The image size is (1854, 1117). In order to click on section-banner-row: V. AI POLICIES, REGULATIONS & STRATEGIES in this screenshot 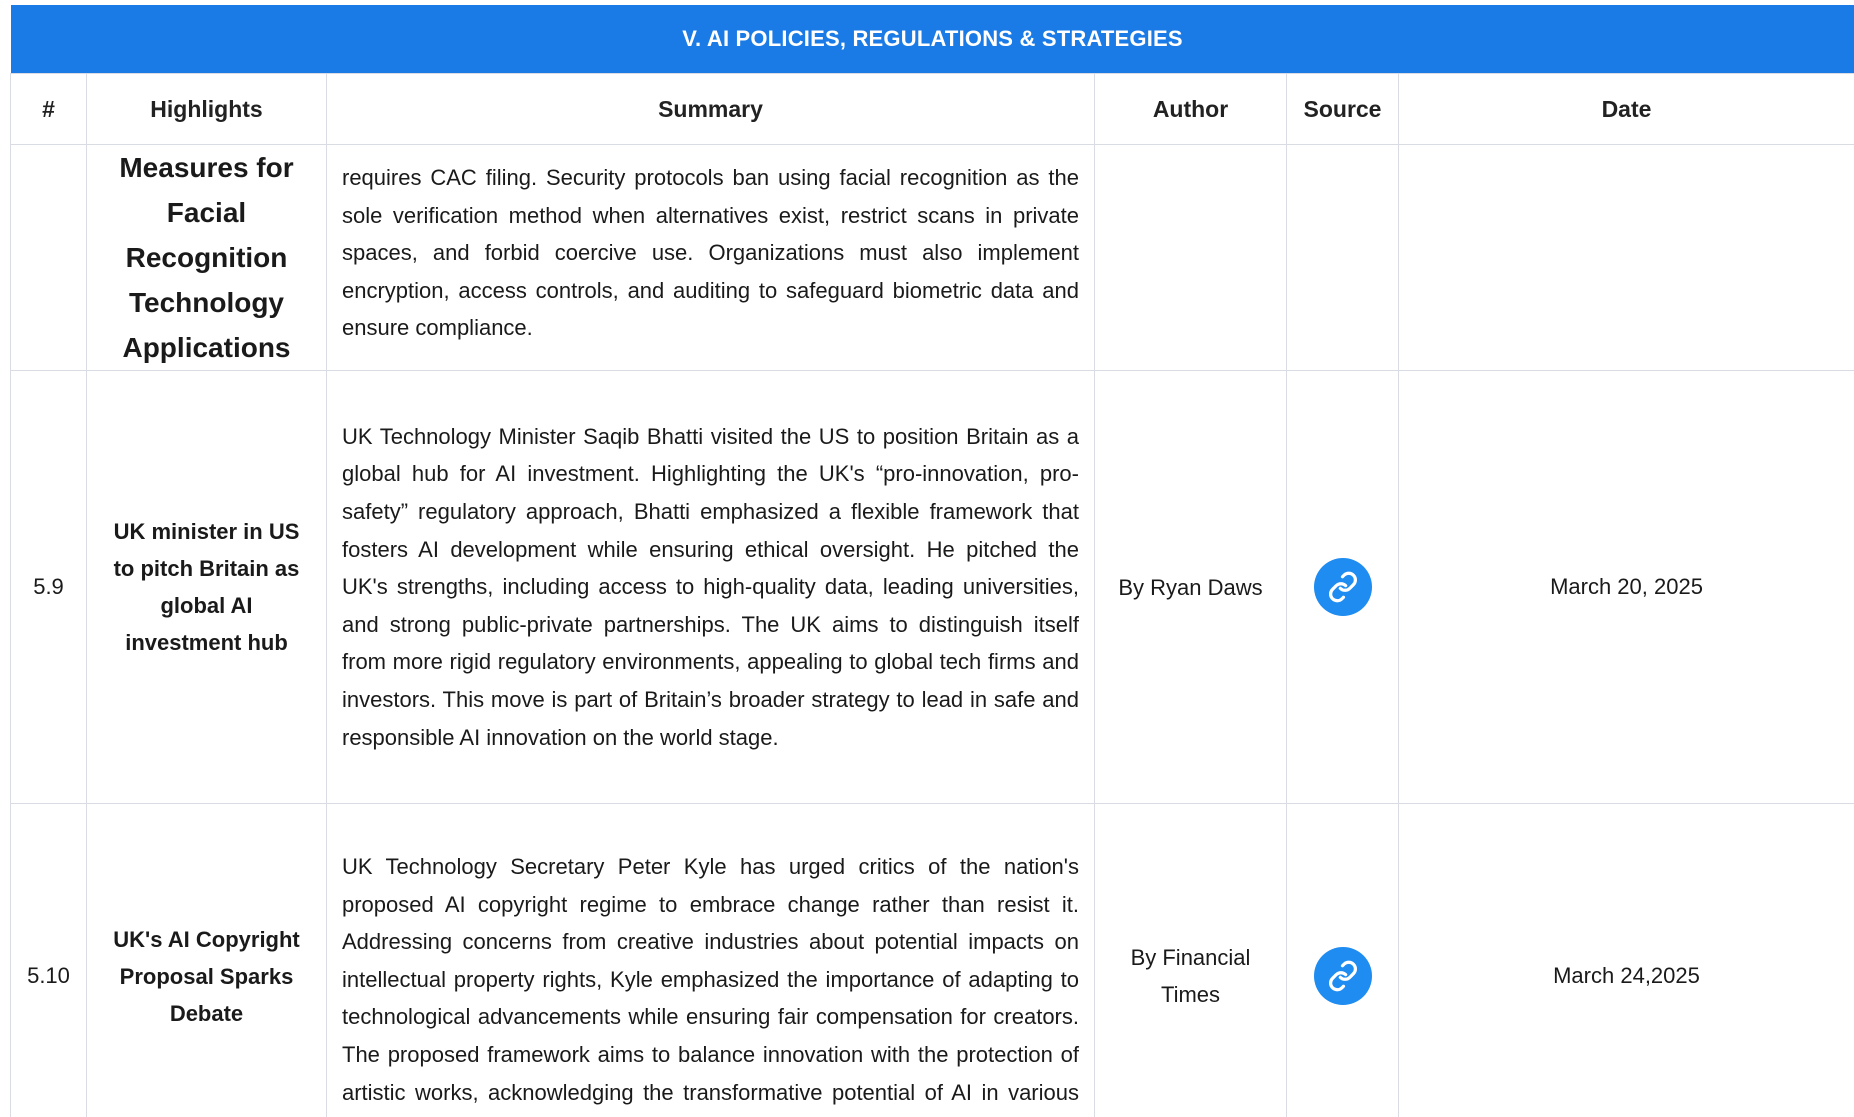, I will do `click(932, 39)`.